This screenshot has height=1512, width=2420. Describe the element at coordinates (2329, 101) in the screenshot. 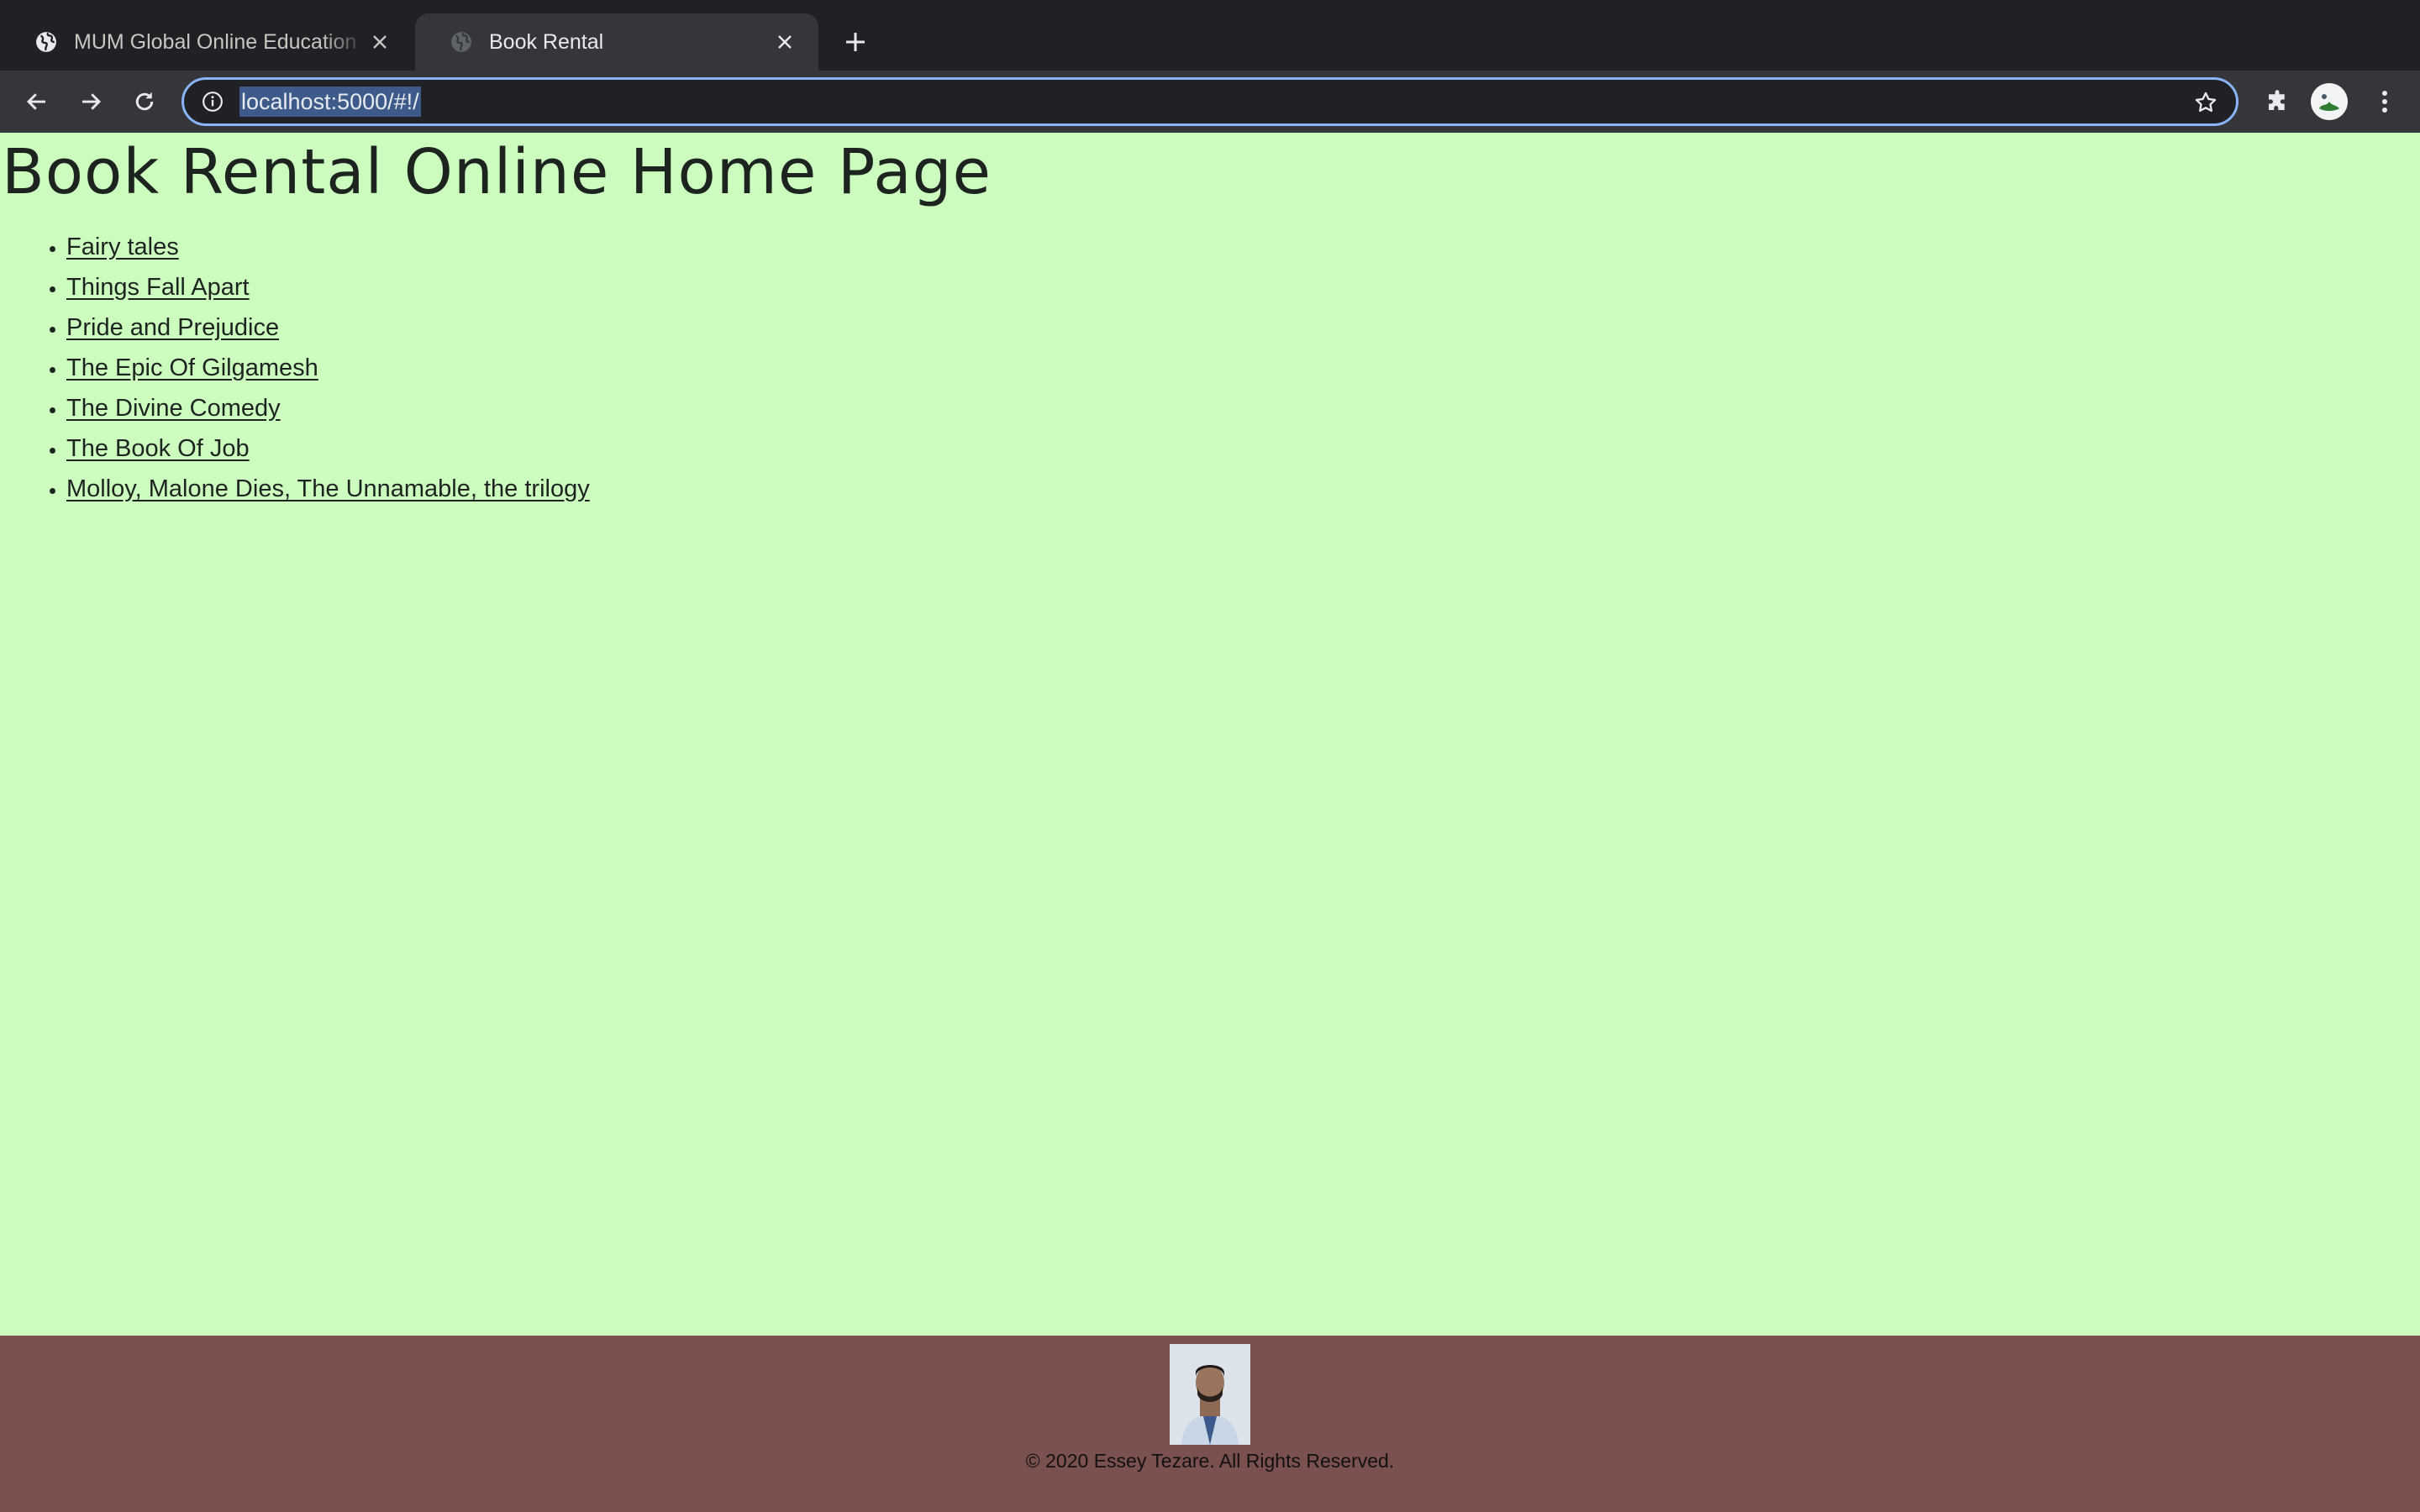

I see `profile-avatar` at that location.